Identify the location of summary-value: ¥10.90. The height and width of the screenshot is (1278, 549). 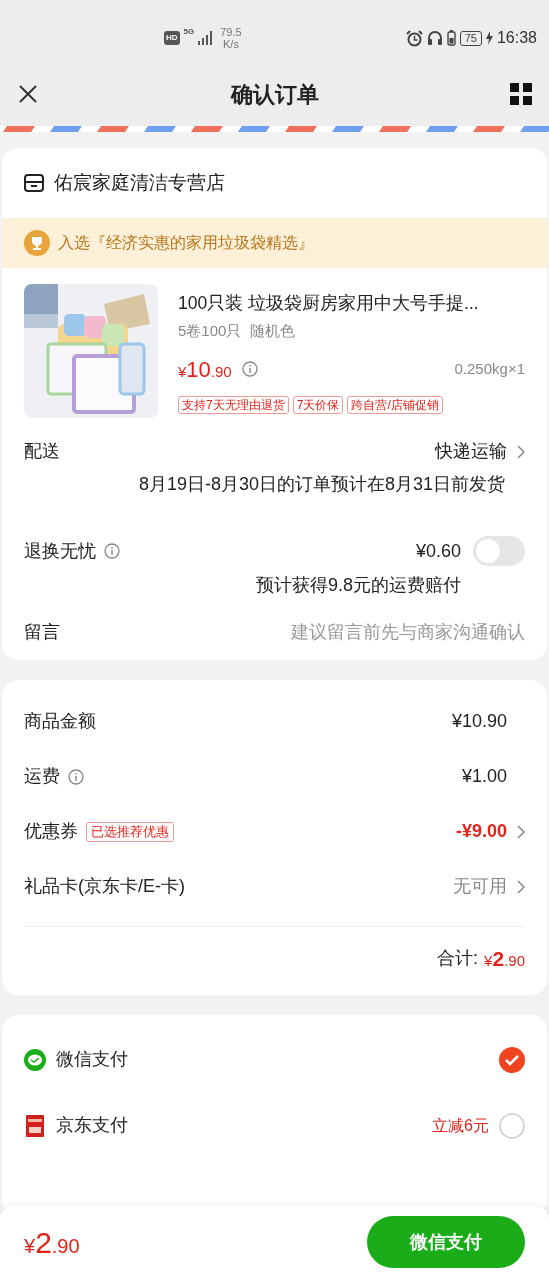
(479, 721).